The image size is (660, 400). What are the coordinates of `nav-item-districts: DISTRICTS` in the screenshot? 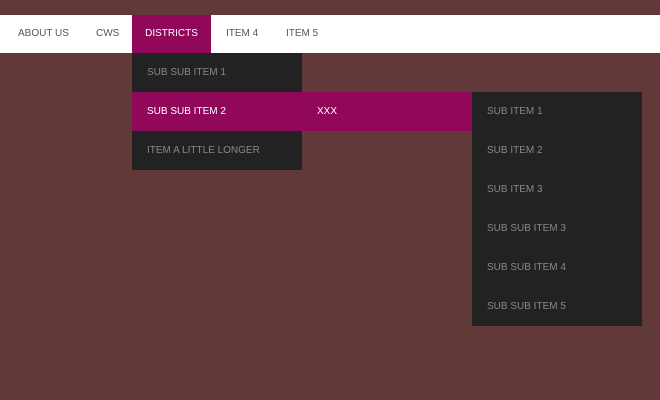 It's located at (171, 34).